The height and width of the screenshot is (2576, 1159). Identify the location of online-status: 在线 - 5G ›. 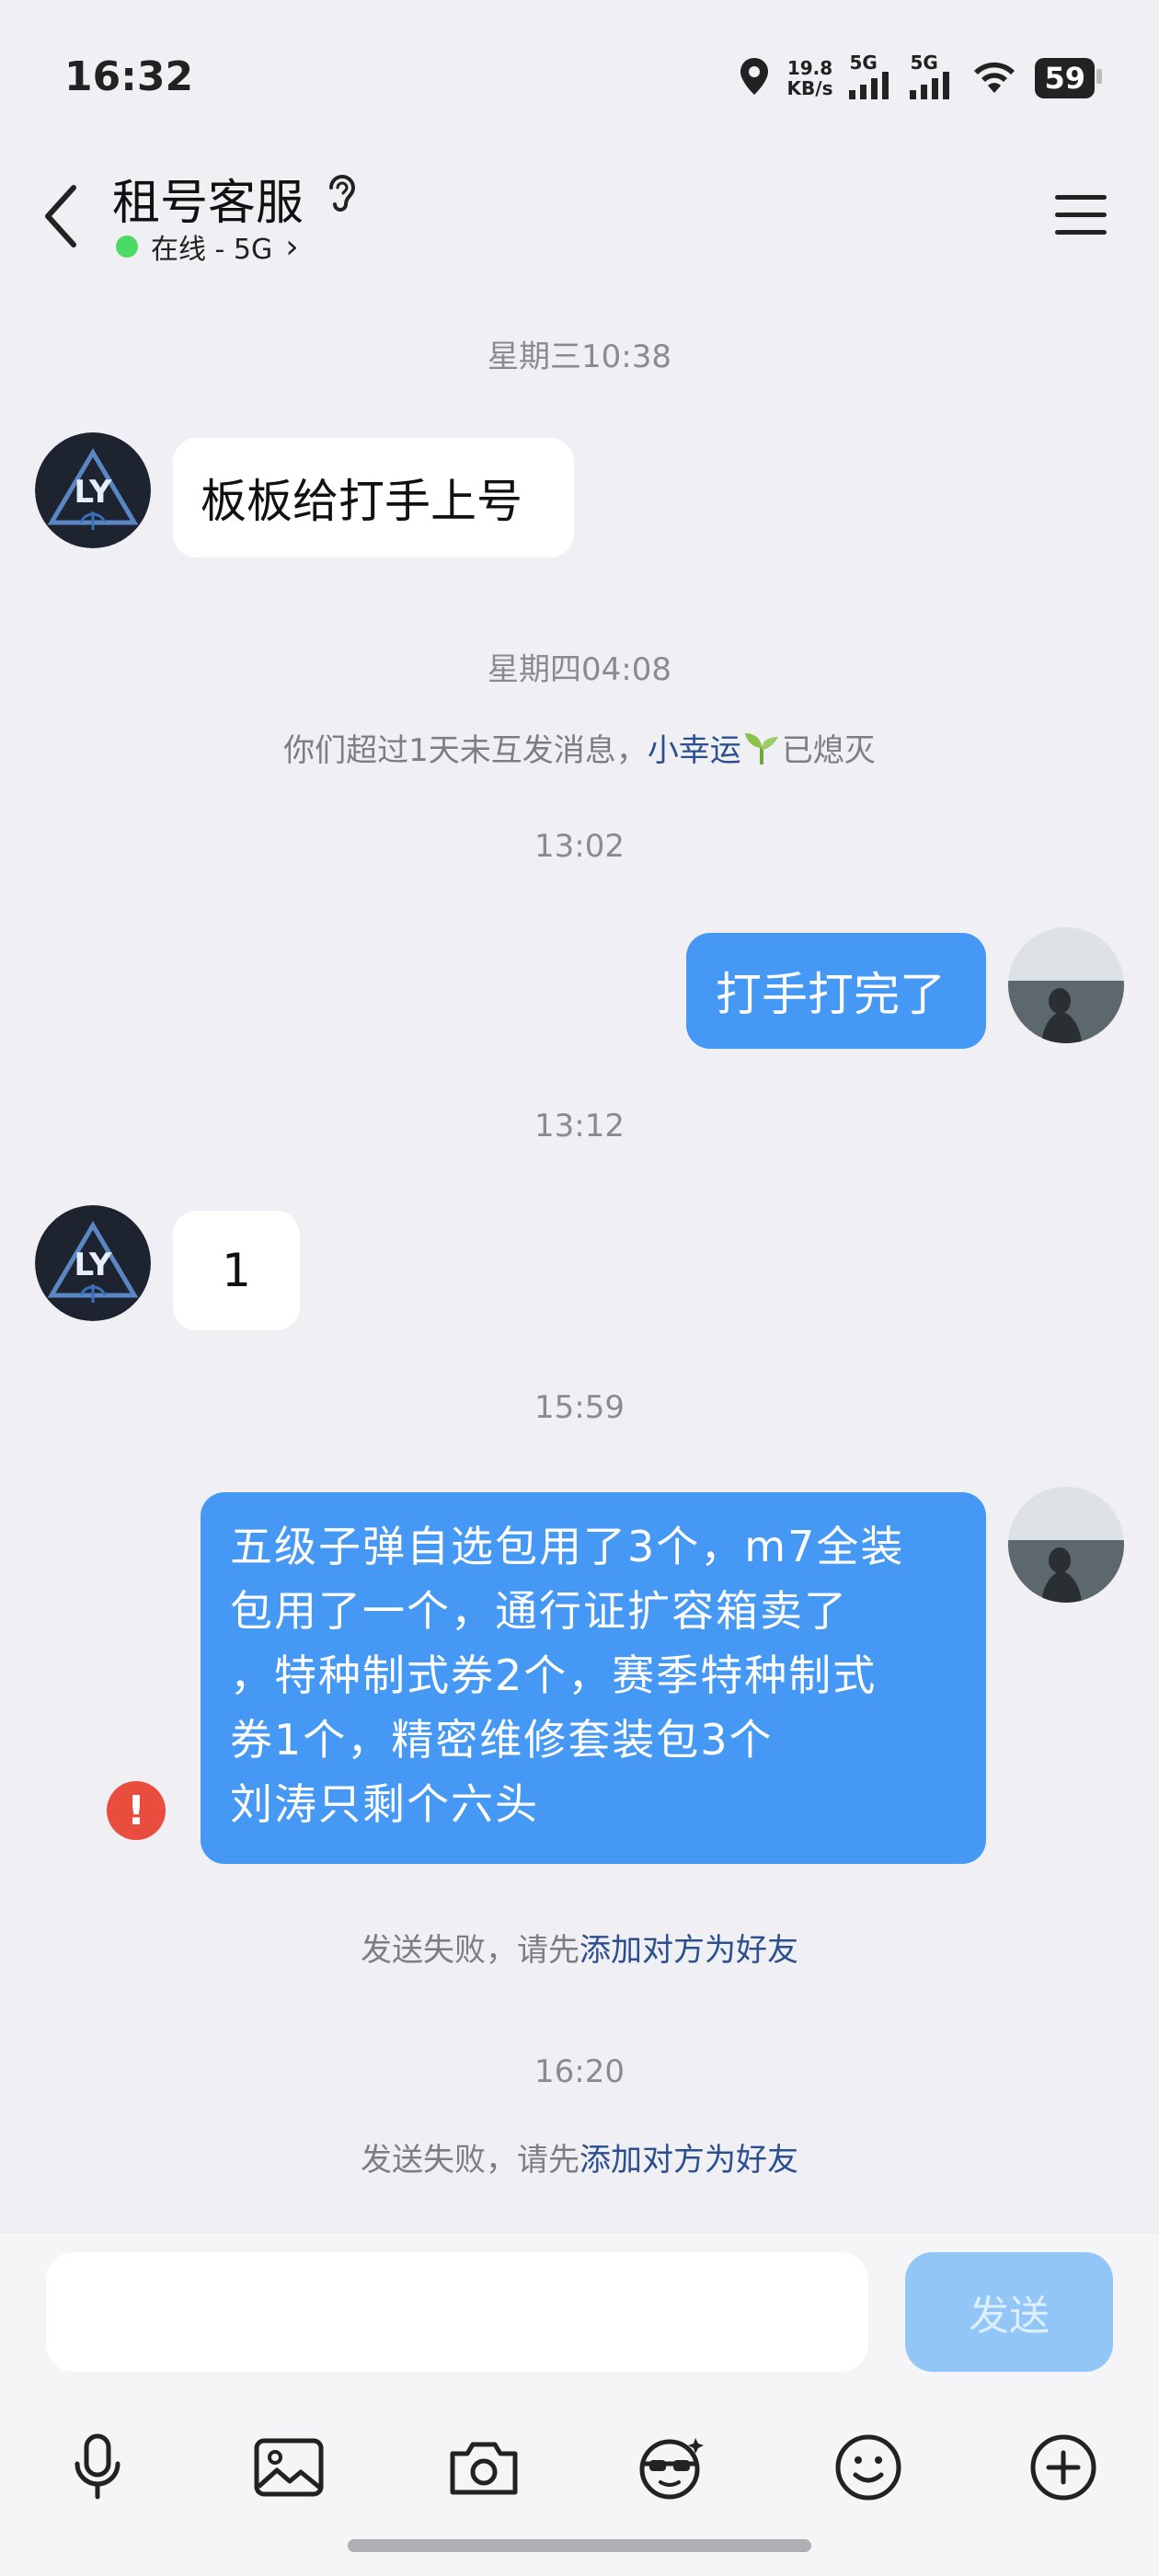
(207, 246).